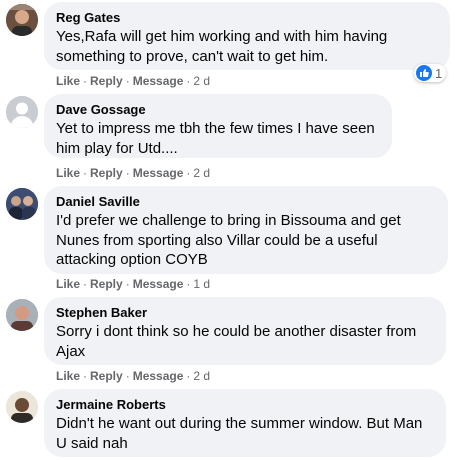 Image resolution: width=456 pixels, height=460 pixels. What do you see at coordinates (424, 73) in the screenshot?
I see `like-thumb-icon` at bounding box center [424, 73].